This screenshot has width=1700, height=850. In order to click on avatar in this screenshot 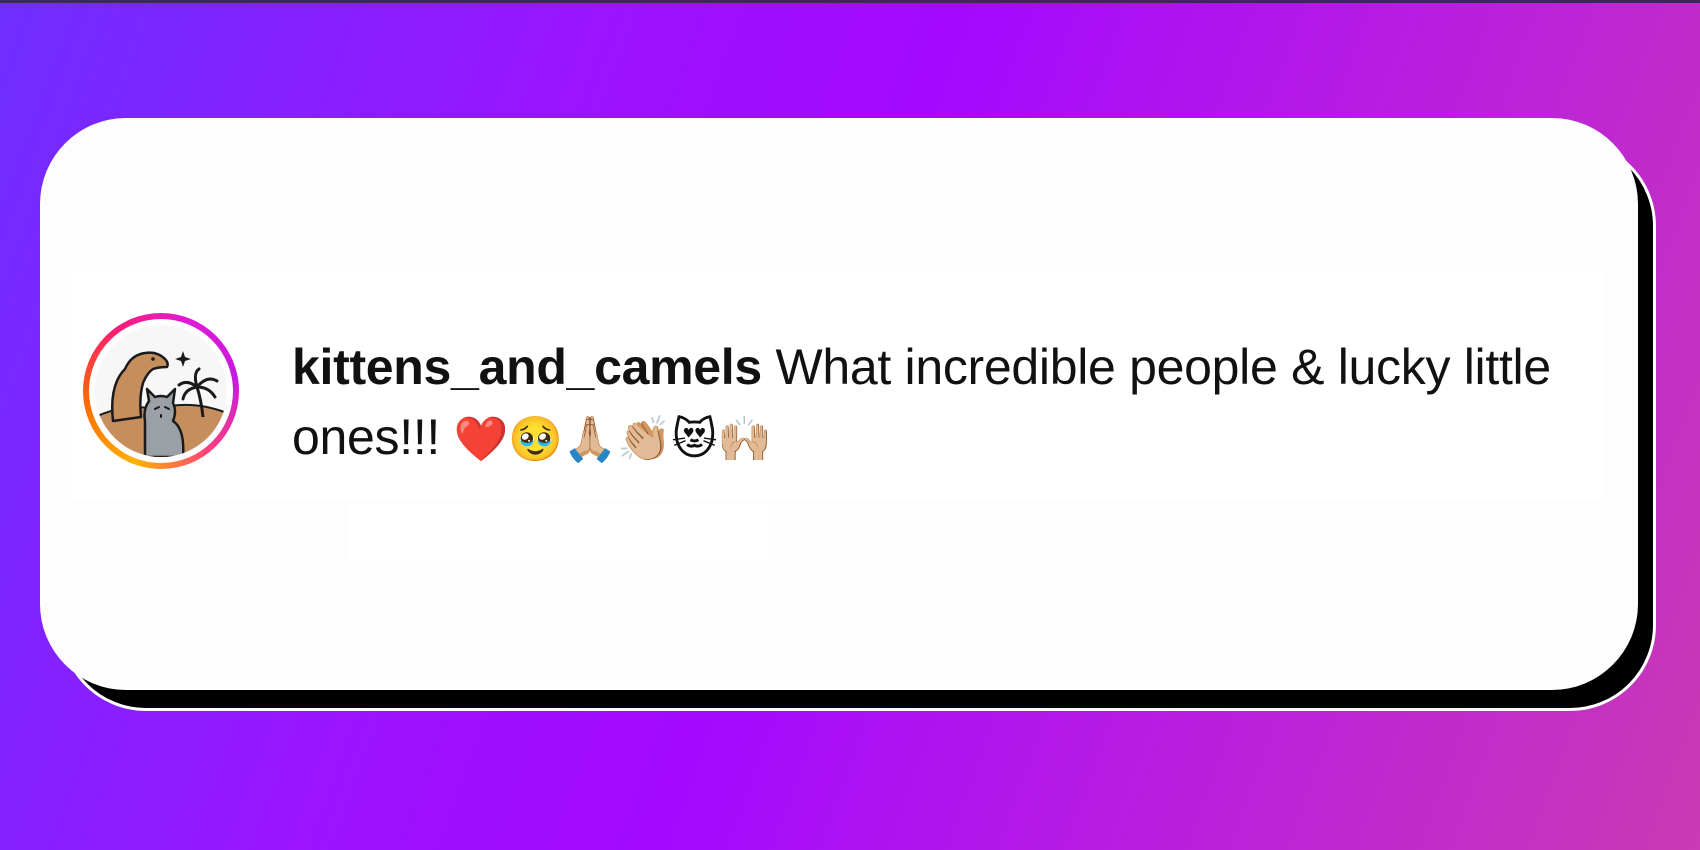, I will do `click(161, 391)`.